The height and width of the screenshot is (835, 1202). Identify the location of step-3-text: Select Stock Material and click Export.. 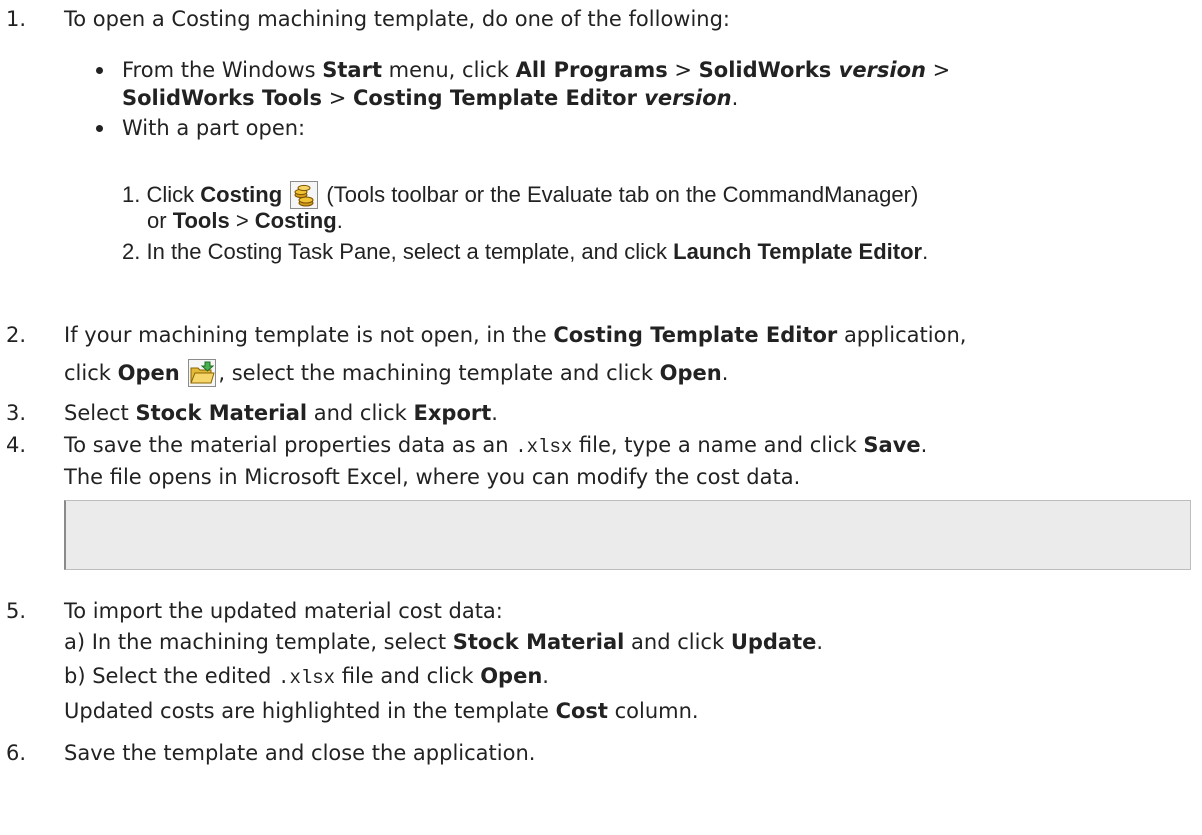
(281, 413).